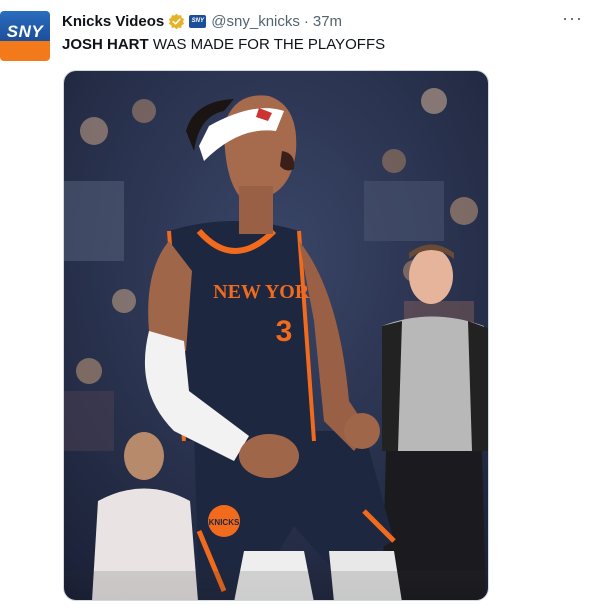 The height and width of the screenshot is (611, 591). What do you see at coordinates (267, 44) in the screenshot?
I see `tweet-text-rest: WAS MADE FOR THE PLAYOFFS` at bounding box center [267, 44].